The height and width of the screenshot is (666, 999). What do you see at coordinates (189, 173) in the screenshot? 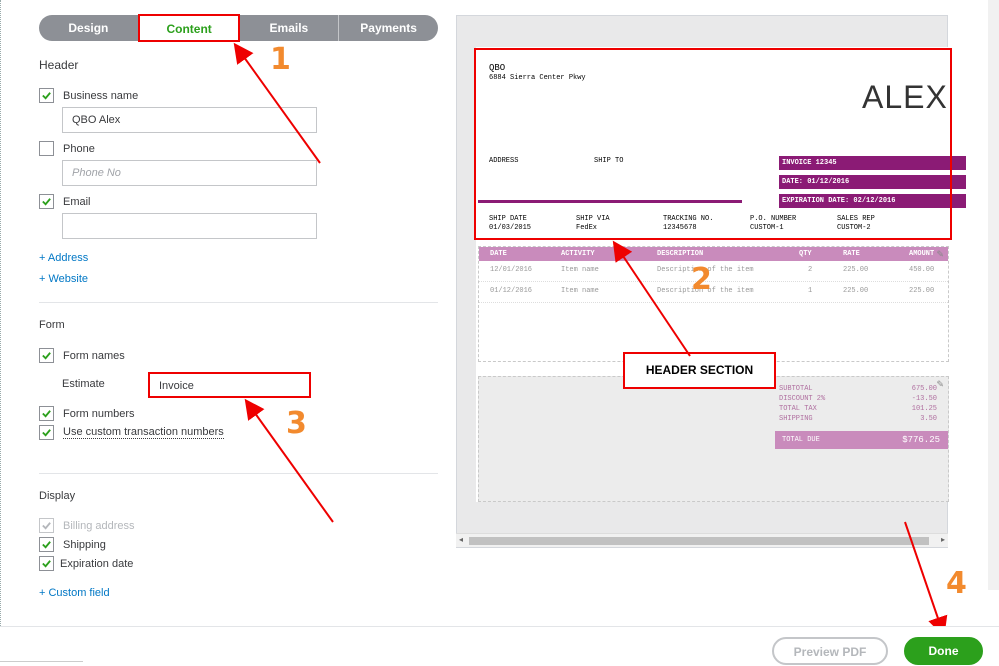
I see `phone-input: Phone No` at bounding box center [189, 173].